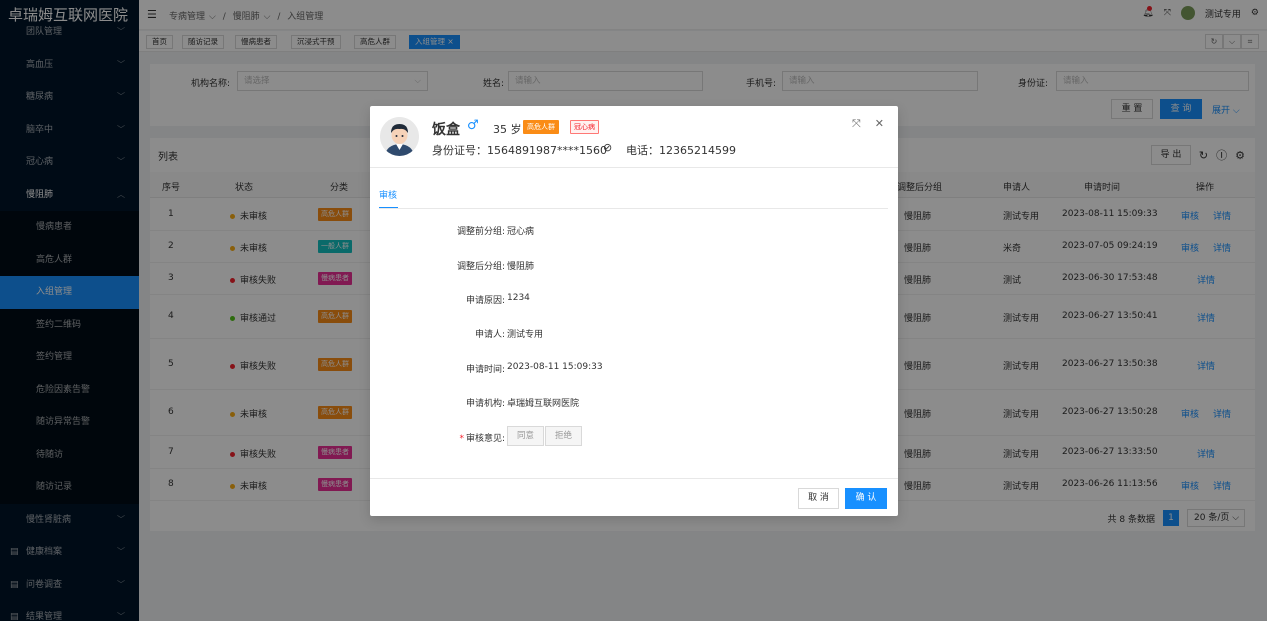 Image resolution: width=1267 pixels, height=621 pixels. I want to click on field-value: 2023-08-11 15:09:33, so click(555, 367).